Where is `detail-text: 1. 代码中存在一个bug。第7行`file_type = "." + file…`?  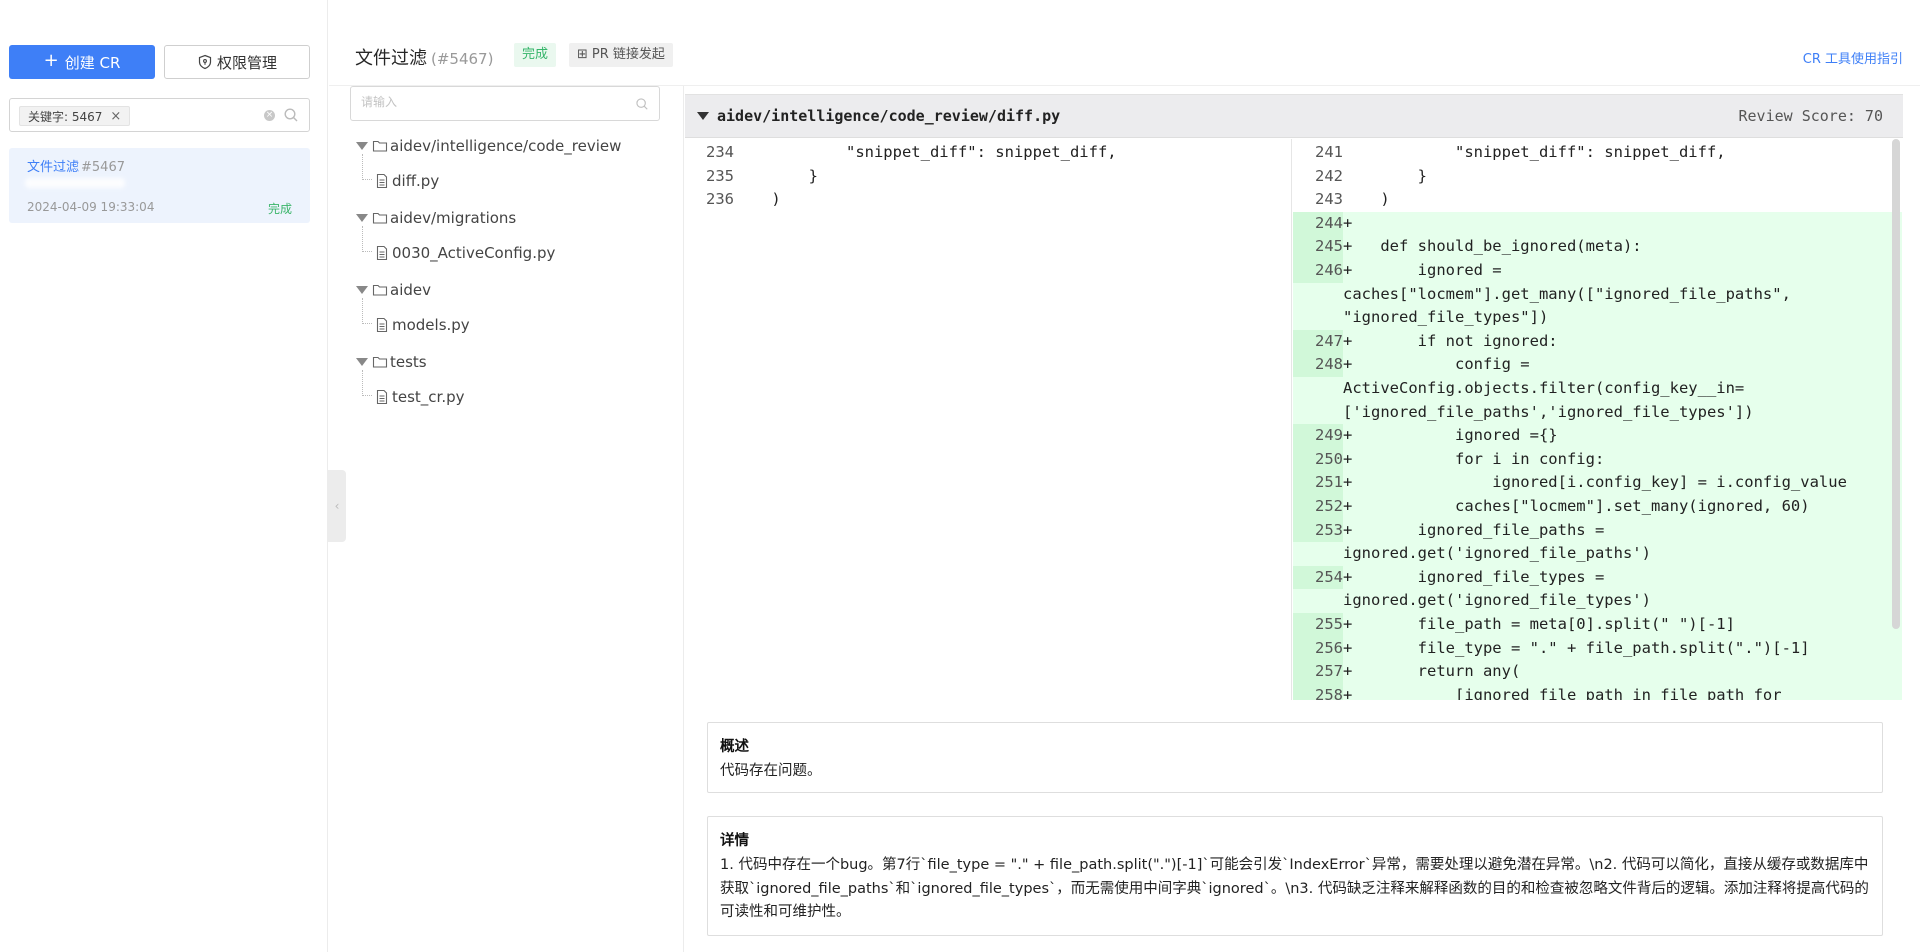 detail-text: 1. 代码中存在一个bug。第7行`file_type = "." + file… is located at coordinates (1294, 888).